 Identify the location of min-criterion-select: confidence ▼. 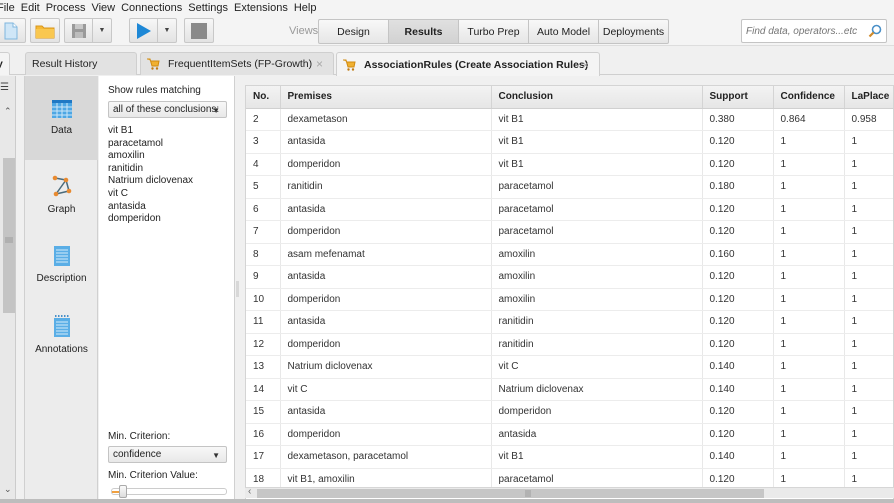
(167, 454).